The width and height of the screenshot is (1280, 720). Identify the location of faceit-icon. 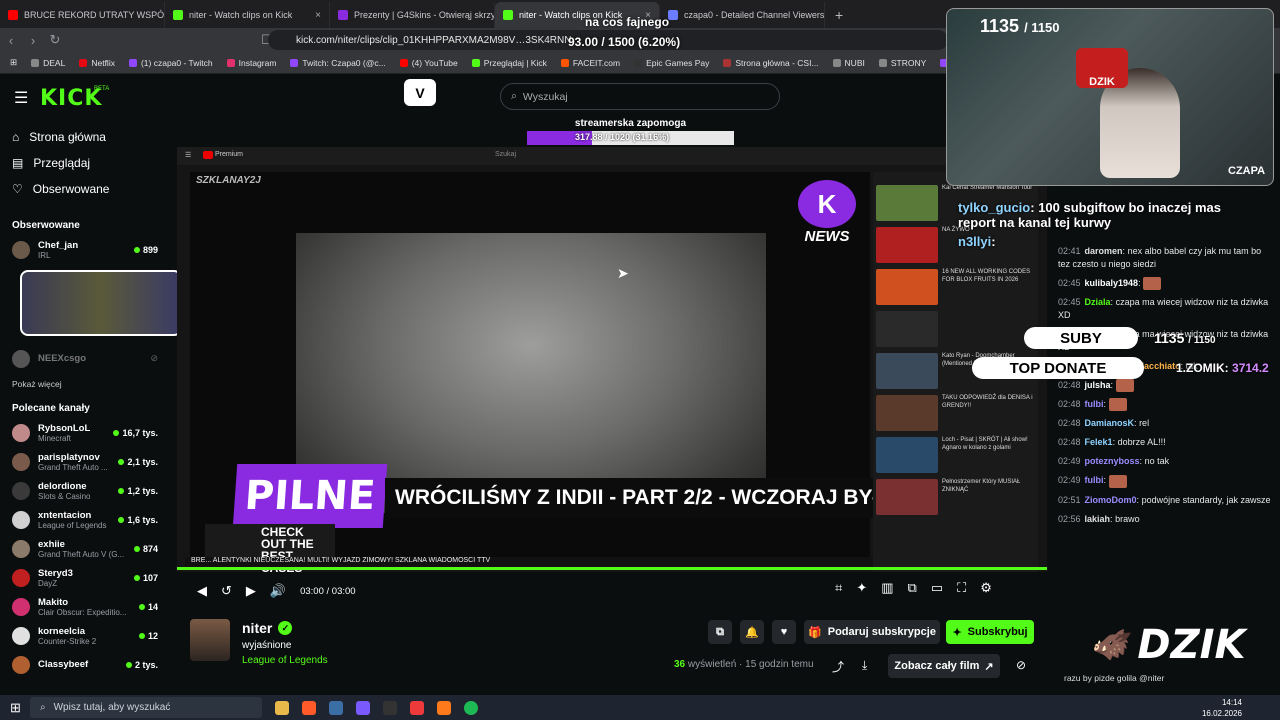
(417, 707).